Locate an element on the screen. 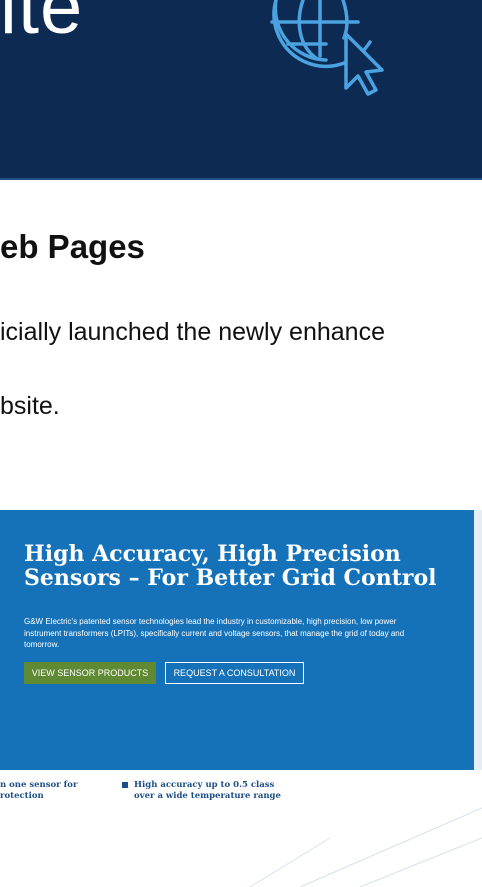 The width and height of the screenshot is (482, 887). article-paragraph-line: bsite. is located at coordinates (30, 406).